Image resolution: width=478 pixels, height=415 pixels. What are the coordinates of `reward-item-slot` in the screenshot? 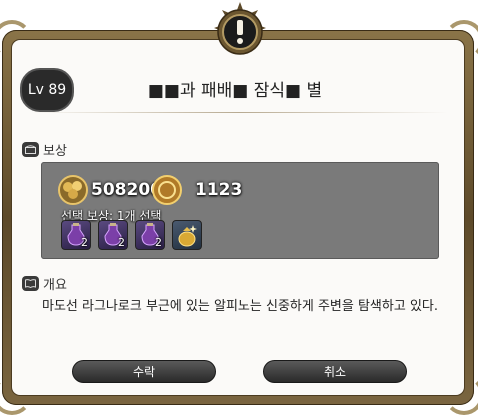 It's located at (187, 235).